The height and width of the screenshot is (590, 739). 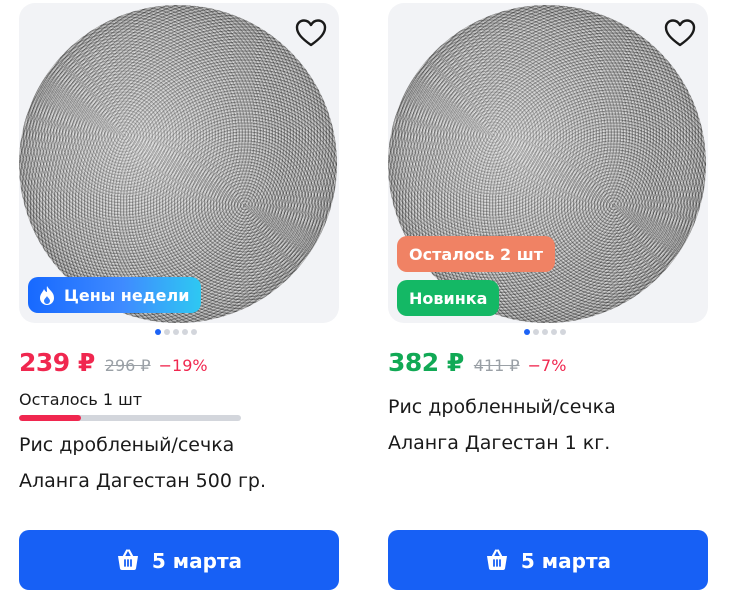 I want to click on week-prices-label: Цены недели, so click(x=127, y=295).